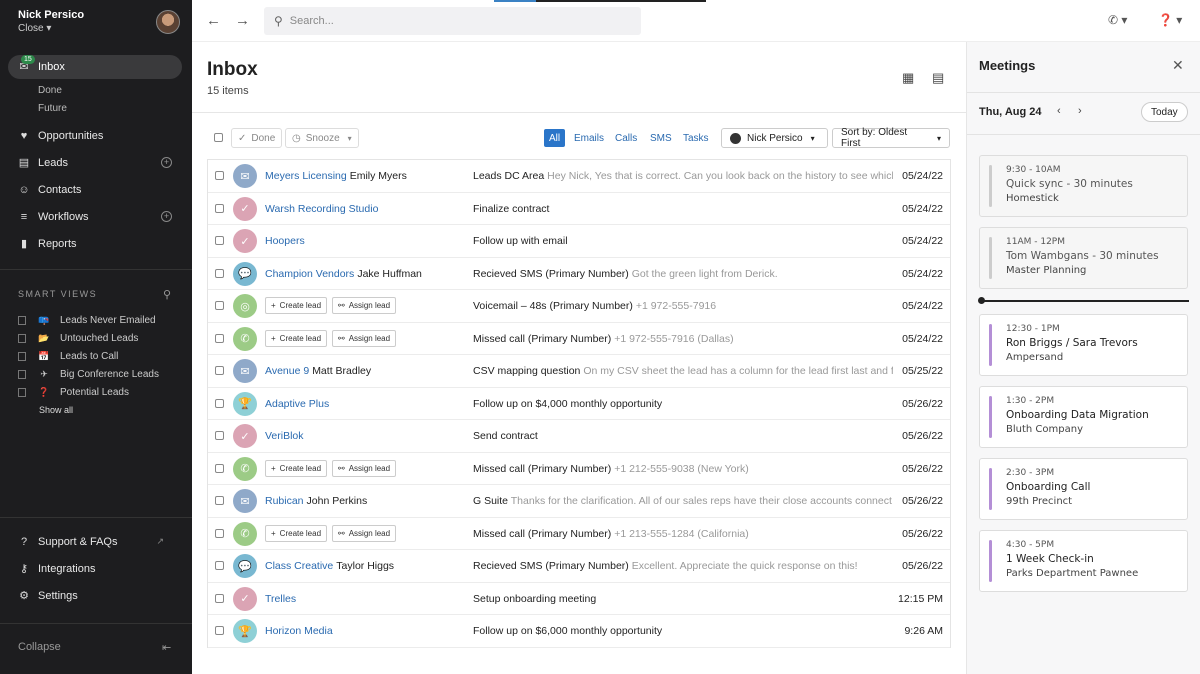 This screenshot has width=1200, height=674. I want to click on select-all-checkbox, so click(218, 137).